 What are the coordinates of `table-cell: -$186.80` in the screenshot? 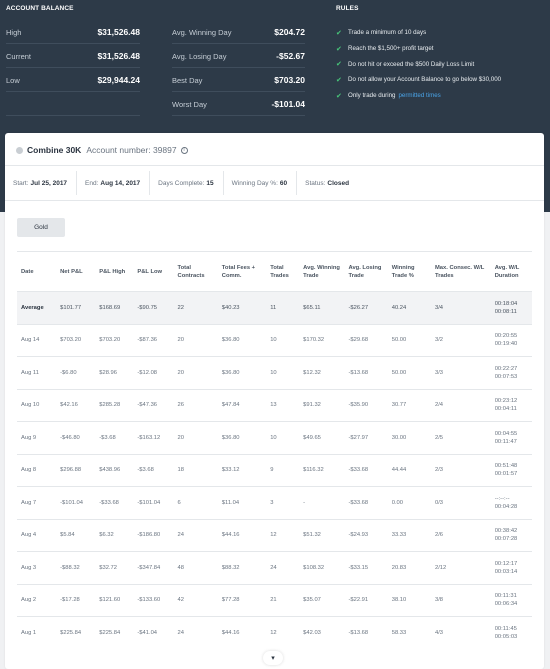 It's located at (153, 535).